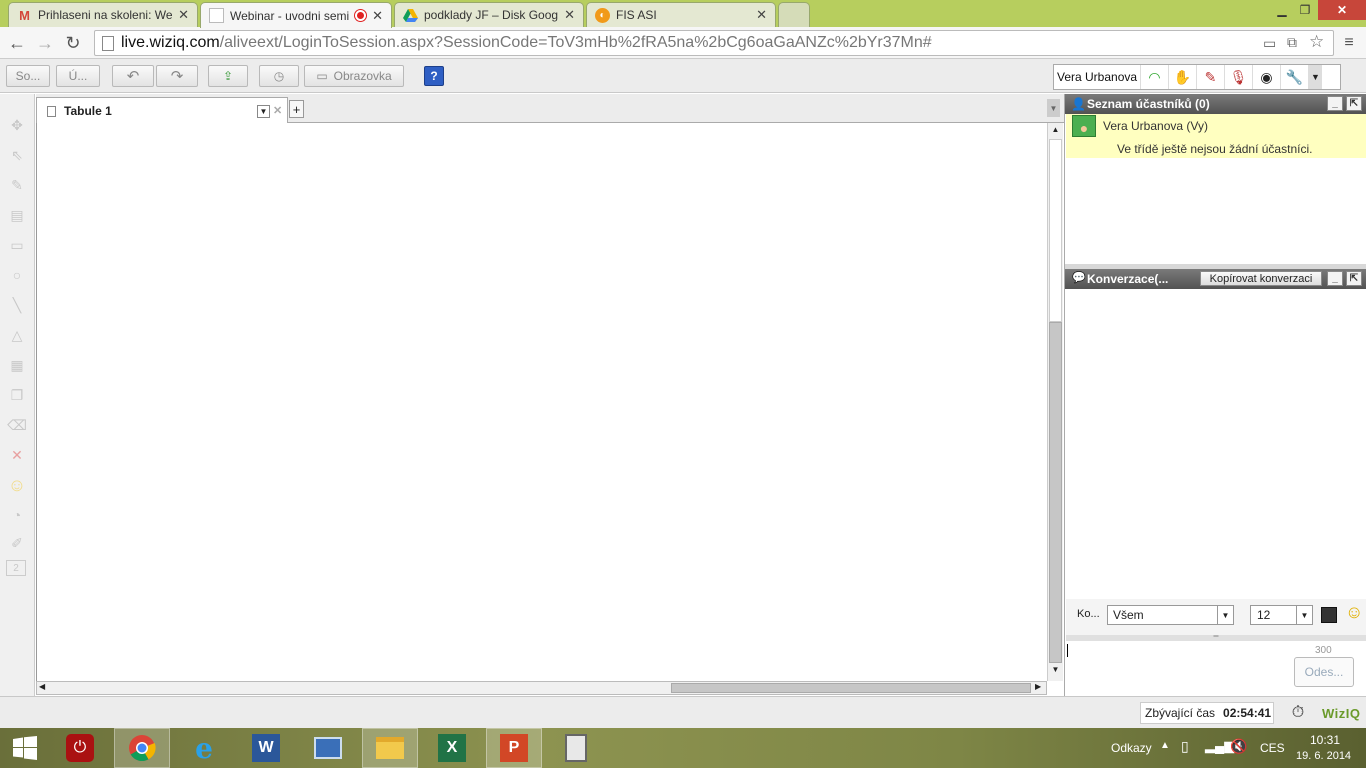 The height and width of the screenshot is (768, 1366). Describe the element at coordinates (1053, 108) in the screenshot. I see `tabs-dropdown-icon: ▼` at that location.